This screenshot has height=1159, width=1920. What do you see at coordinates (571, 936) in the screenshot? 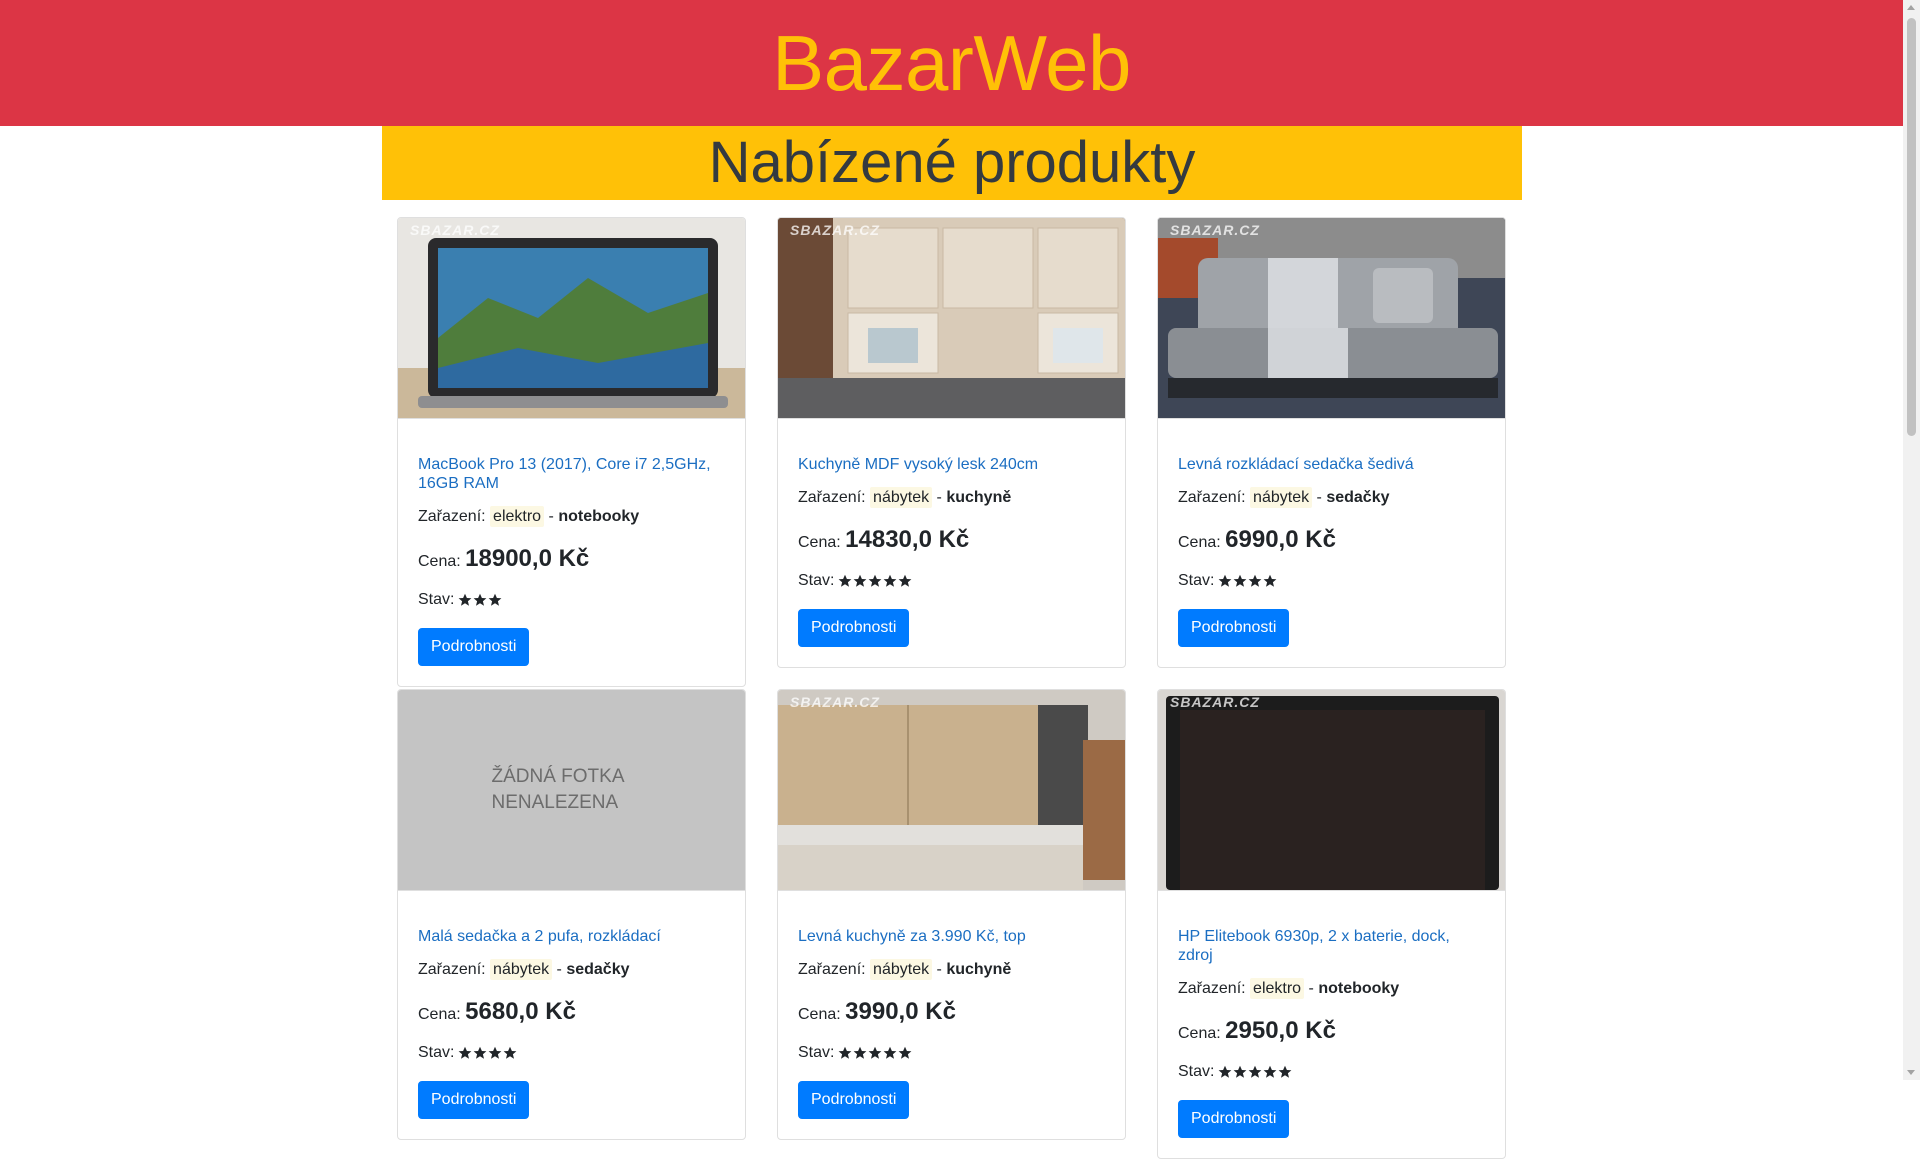
I see `product-title-link: Malá sedačka a 2 pufa, rozkládací` at bounding box center [571, 936].